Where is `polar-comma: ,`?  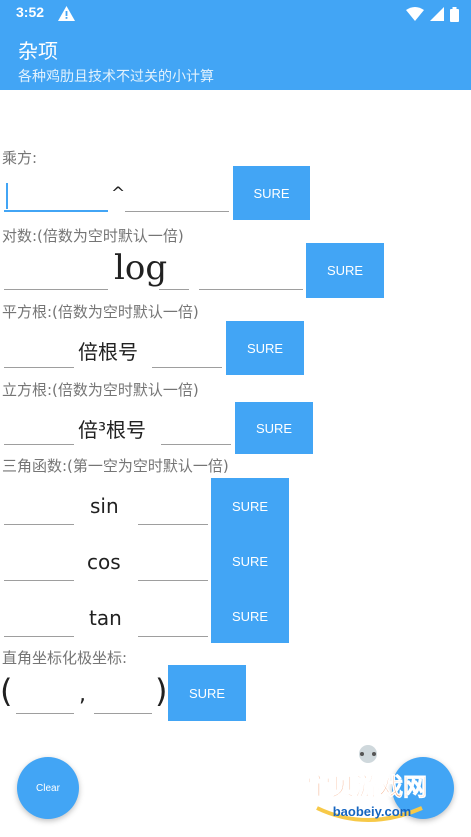 polar-comma: , is located at coordinates (82, 694).